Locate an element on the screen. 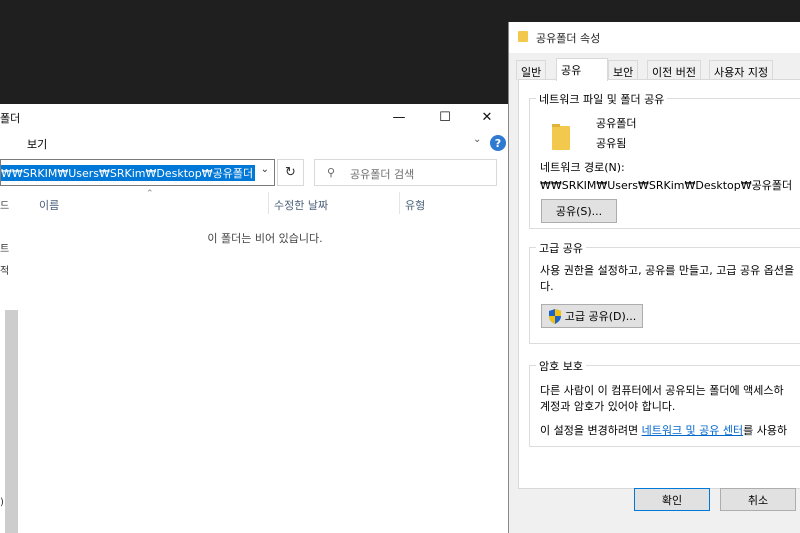  advanced-share-description-cont: 다. is located at coordinates (547, 286).